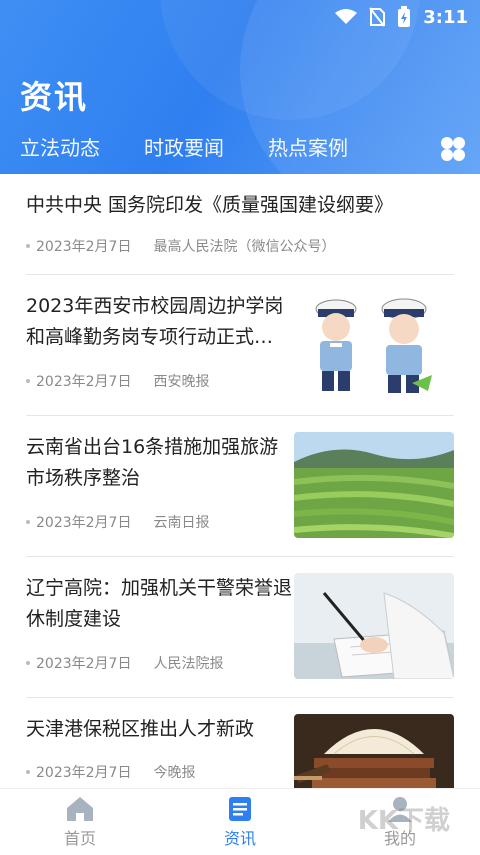 This screenshot has height=855, width=480. What do you see at coordinates (453, 149) in the screenshot?
I see `grid-icon` at bounding box center [453, 149].